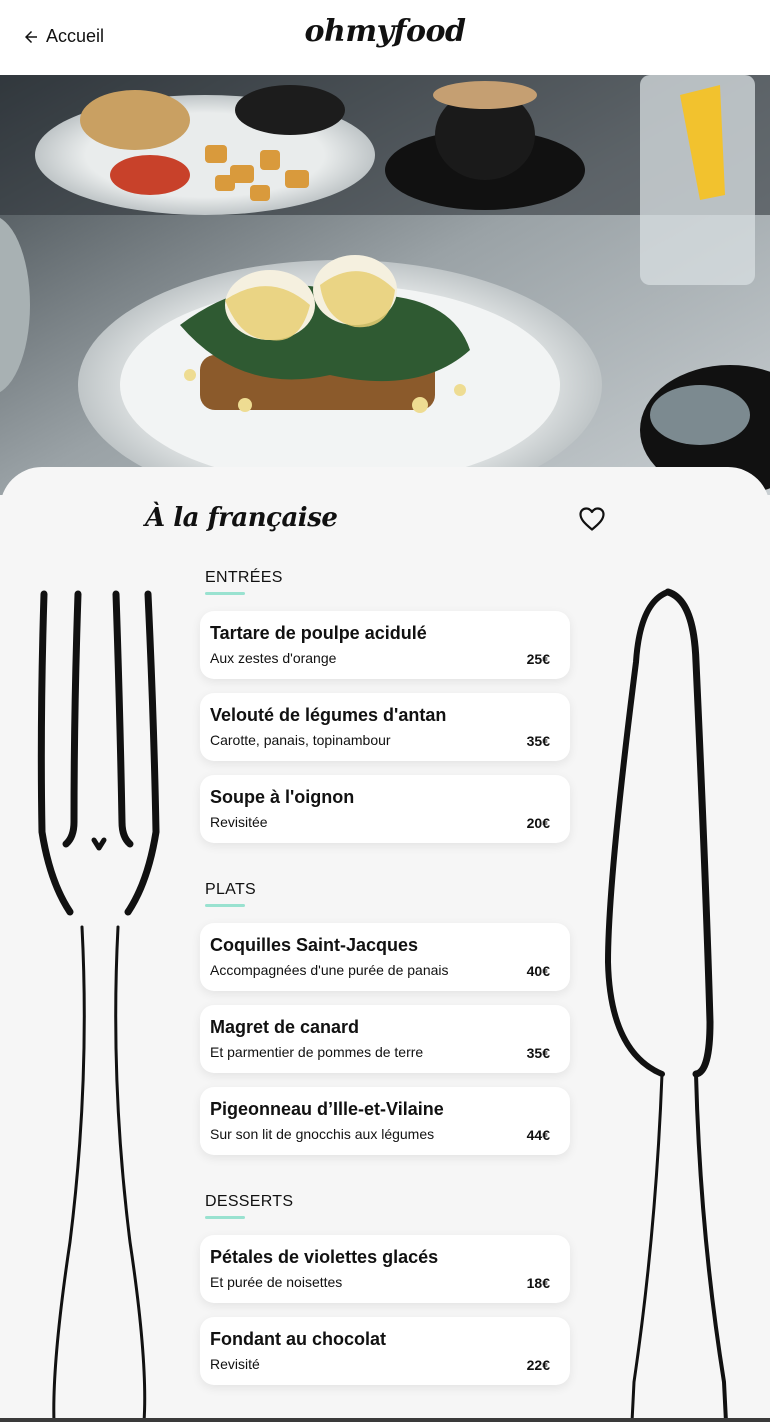 Image resolution: width=770 pixels, height=1422 pixels. Describe the element at coordinates (317, 1052) in the screenshot. I see `dish-description: Et parmentier de pommes de terre` at that location.